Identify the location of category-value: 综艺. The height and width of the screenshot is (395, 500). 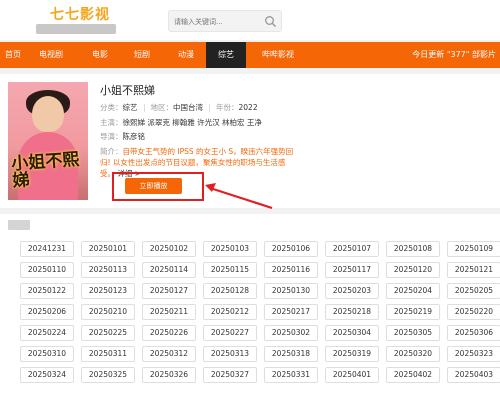
(130, 107).